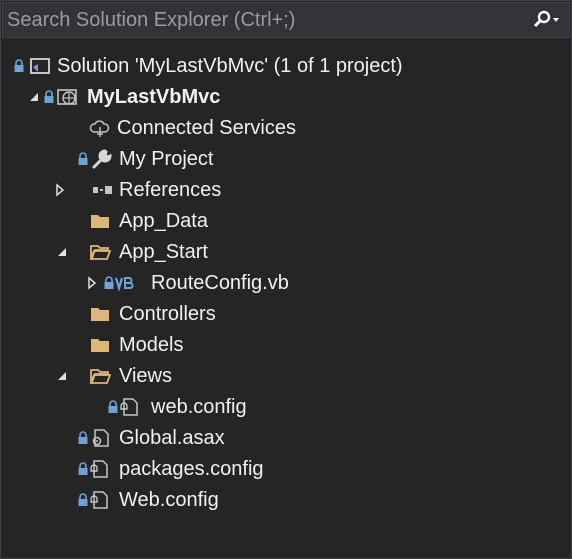 The image size is (572, 559). Describe the element at coordinates (167, 314) in the screenshot. I see `controllers-label: Controllers` at that location.